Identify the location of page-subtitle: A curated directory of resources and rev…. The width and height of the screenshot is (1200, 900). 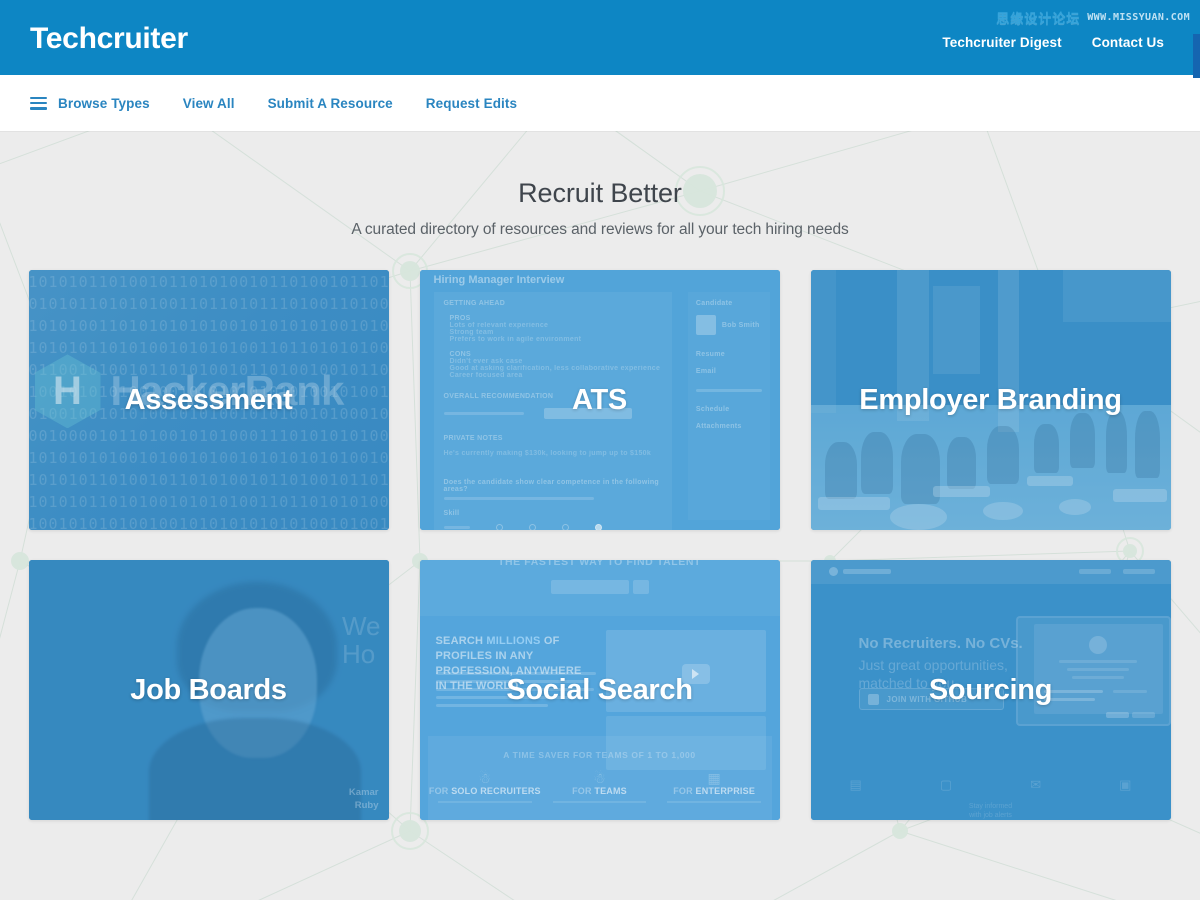
(600, 230).